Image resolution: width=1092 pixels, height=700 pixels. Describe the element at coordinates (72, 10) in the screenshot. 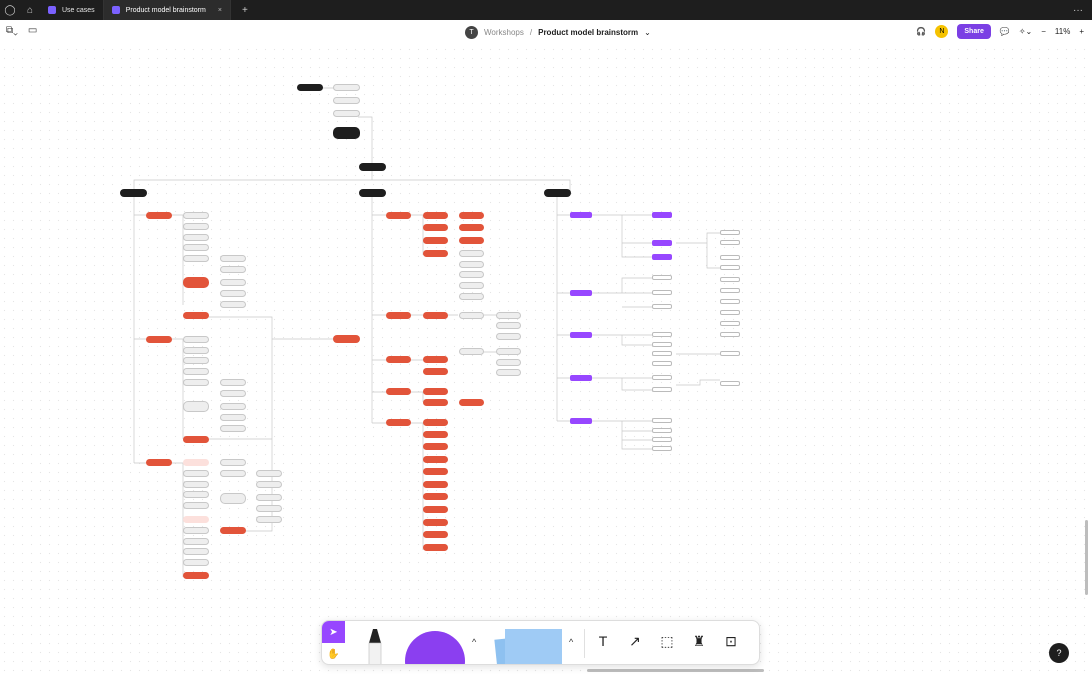

I see `tab-use-cases: Use cases` at that location.